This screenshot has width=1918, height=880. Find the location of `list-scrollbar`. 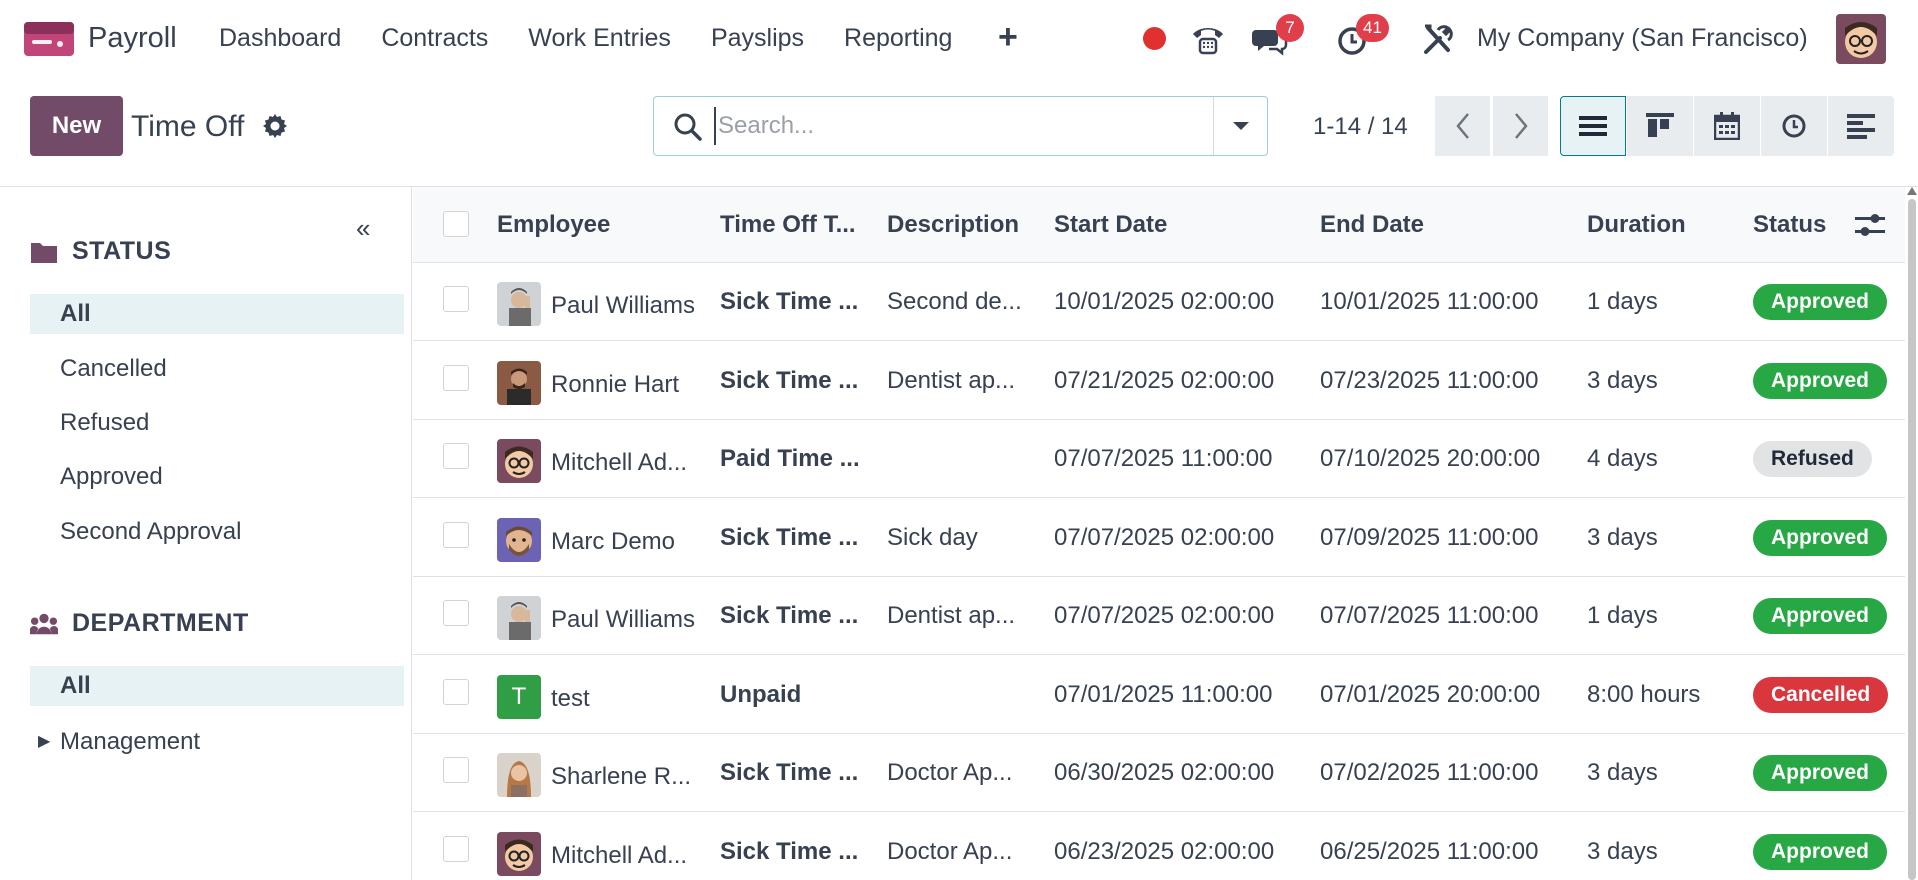

list-scrollbar is located at coordinates (1911, 533).